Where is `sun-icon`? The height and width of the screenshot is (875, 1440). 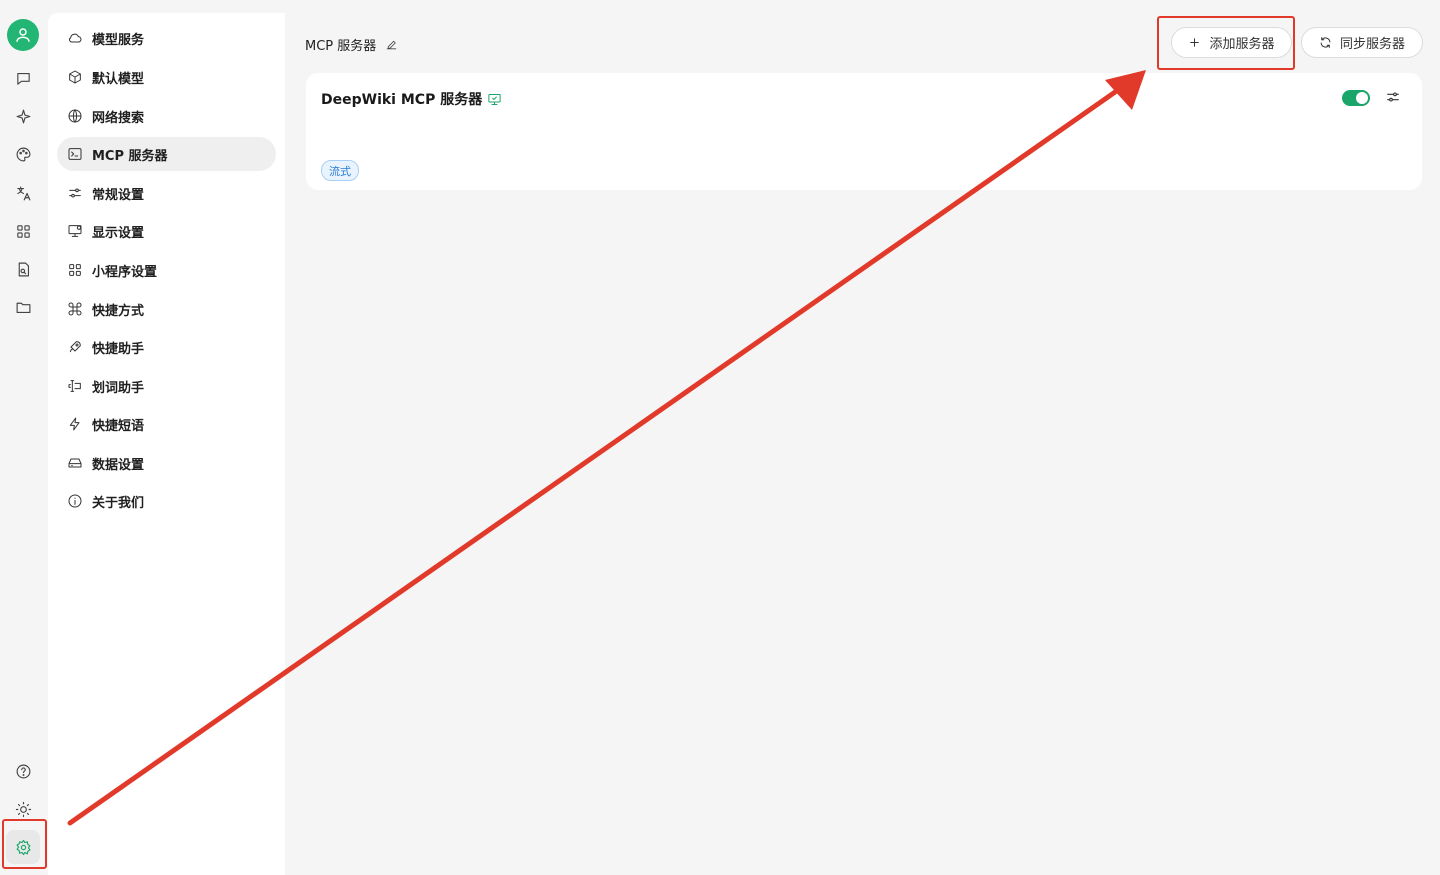
sun-icon is located at coordinates (23, 809).